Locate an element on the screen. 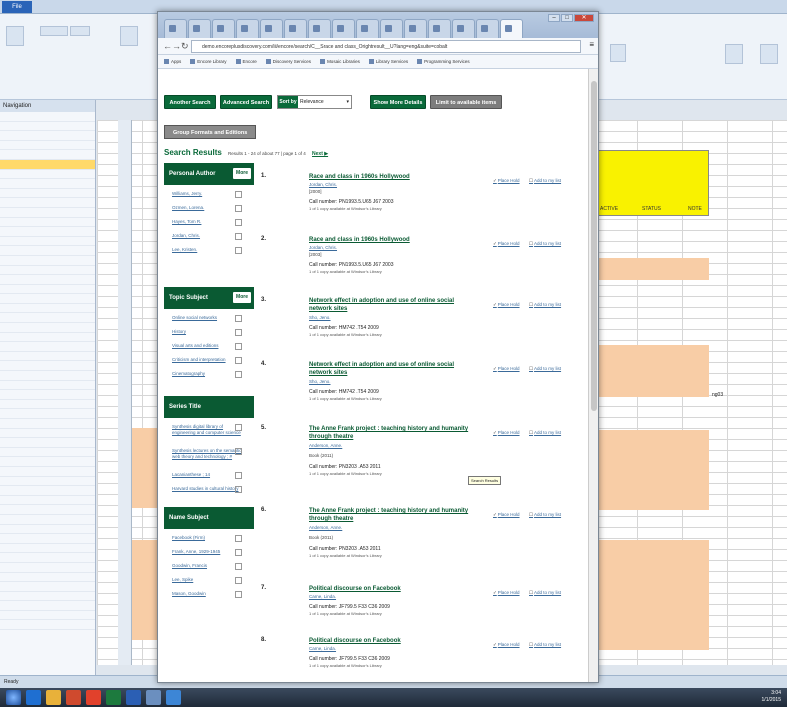 This screenshot has width=787, height=707. sort-by-select: Sort by Relevance ▾ is located at coordinates (314, 102).